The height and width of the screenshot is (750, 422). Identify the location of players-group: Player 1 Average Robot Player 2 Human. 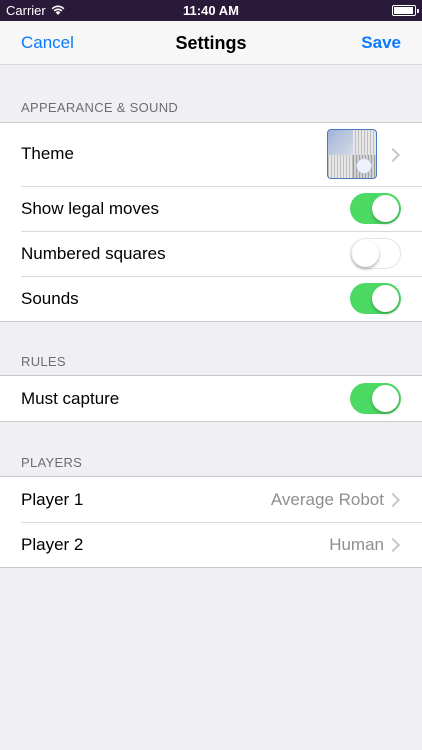
(211, 522).